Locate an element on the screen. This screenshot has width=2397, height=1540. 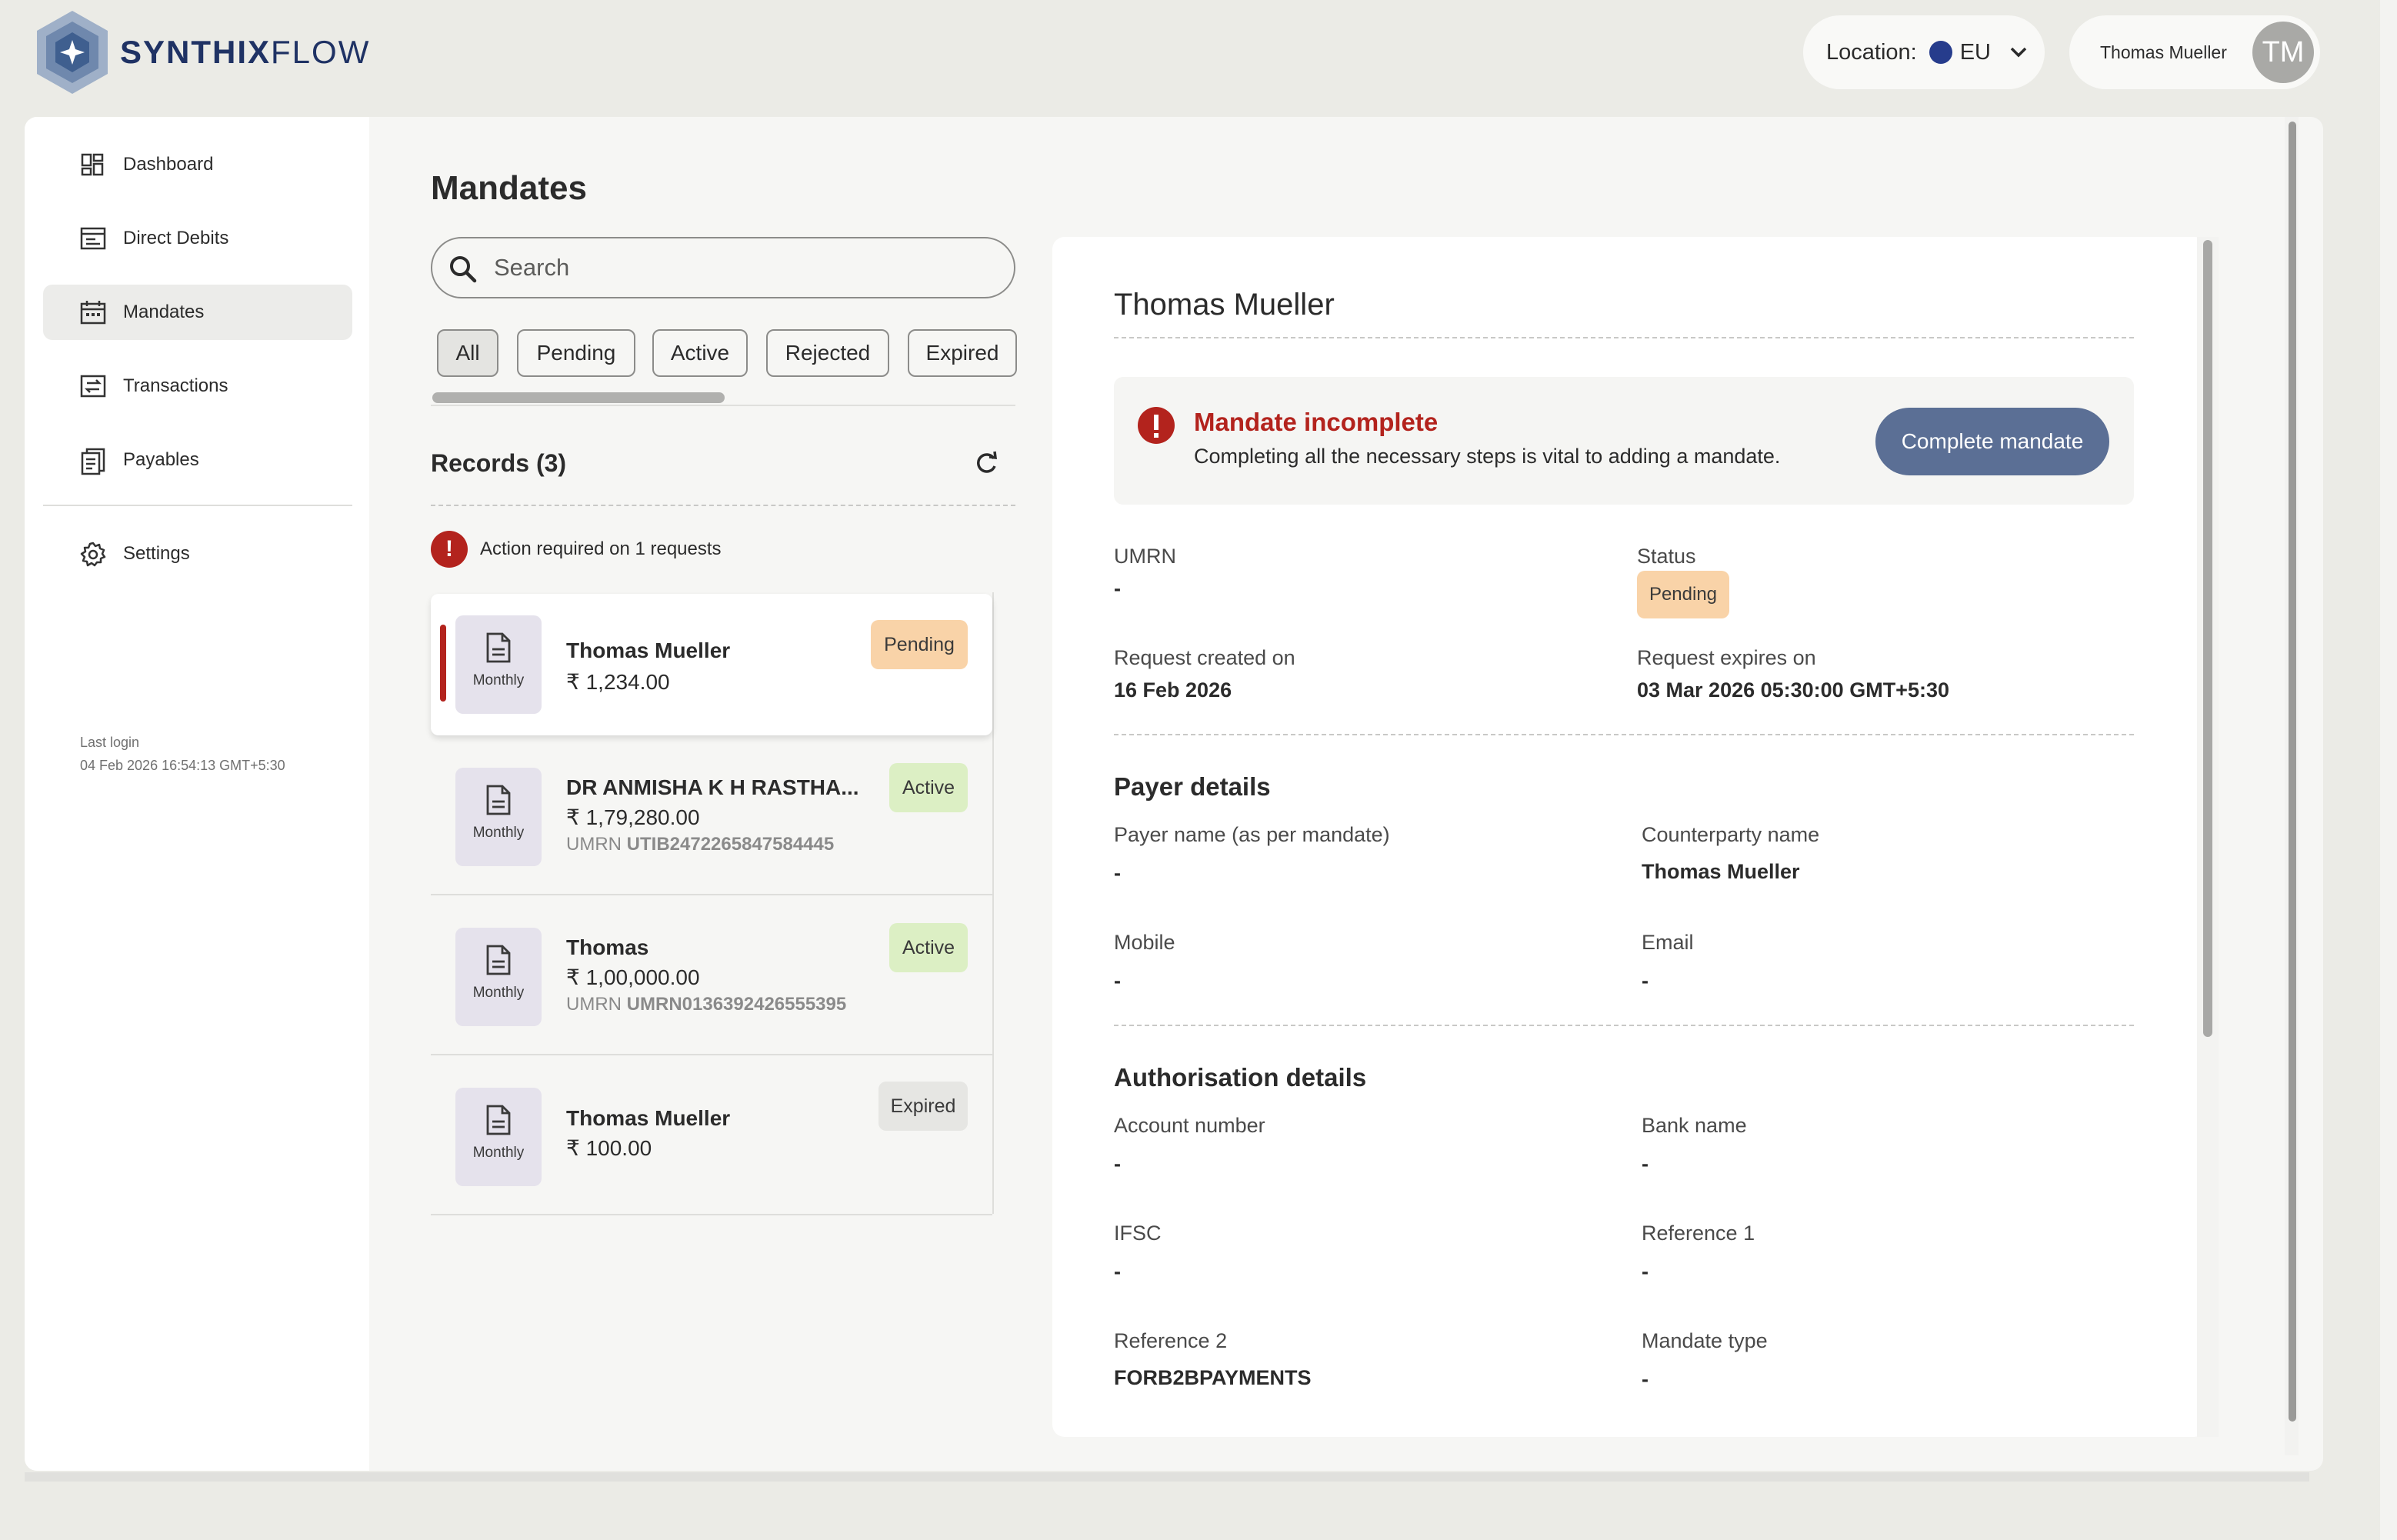
umrn-value: - is located at coordinates (1117, 589).